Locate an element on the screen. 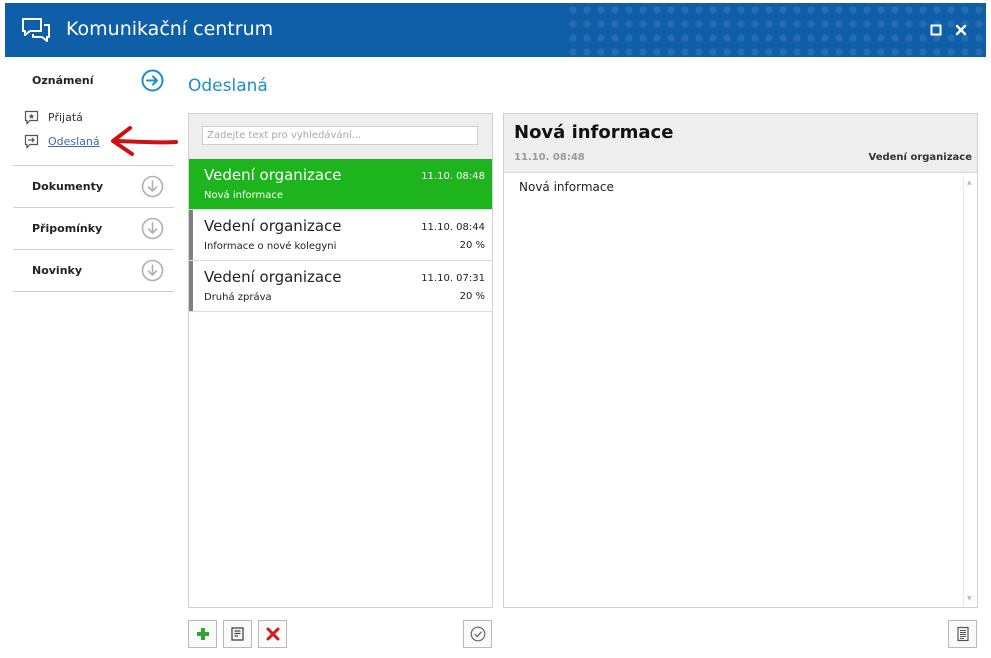 The image size is (991, 658). search-bar is located at coordinates (340, 136).